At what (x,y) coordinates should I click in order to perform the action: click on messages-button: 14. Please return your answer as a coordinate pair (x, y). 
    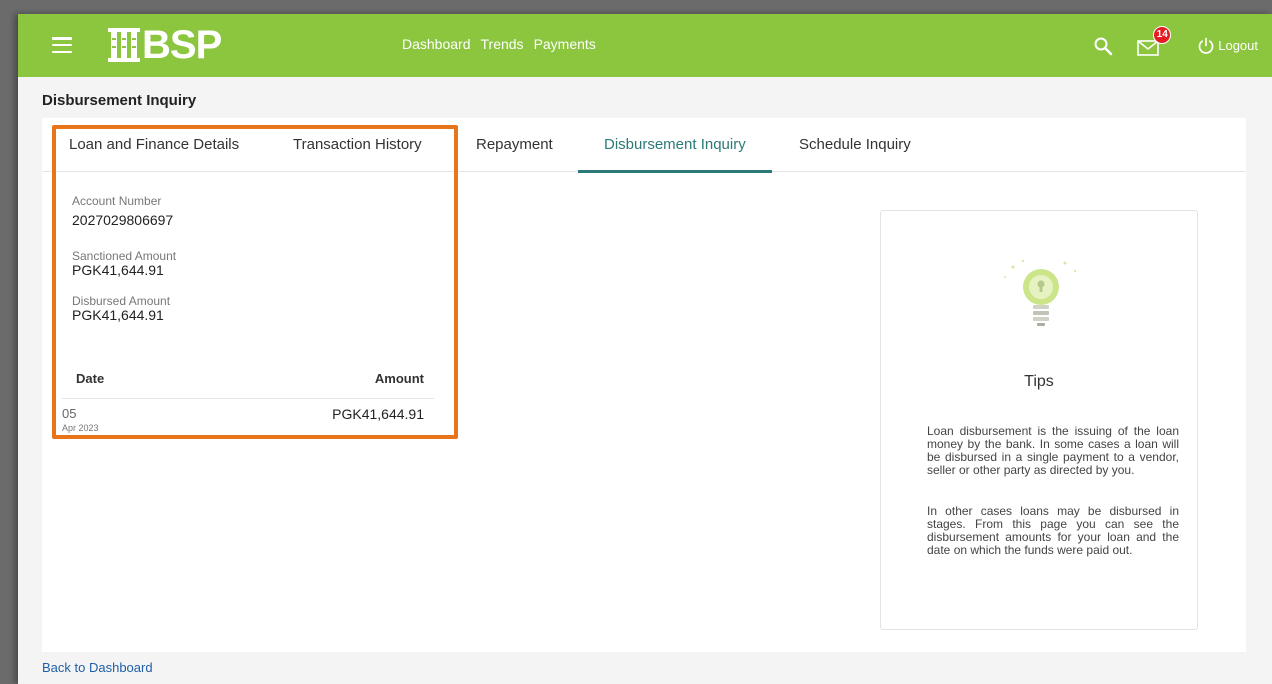
    Looking at the image, I should click on (1154, 40).